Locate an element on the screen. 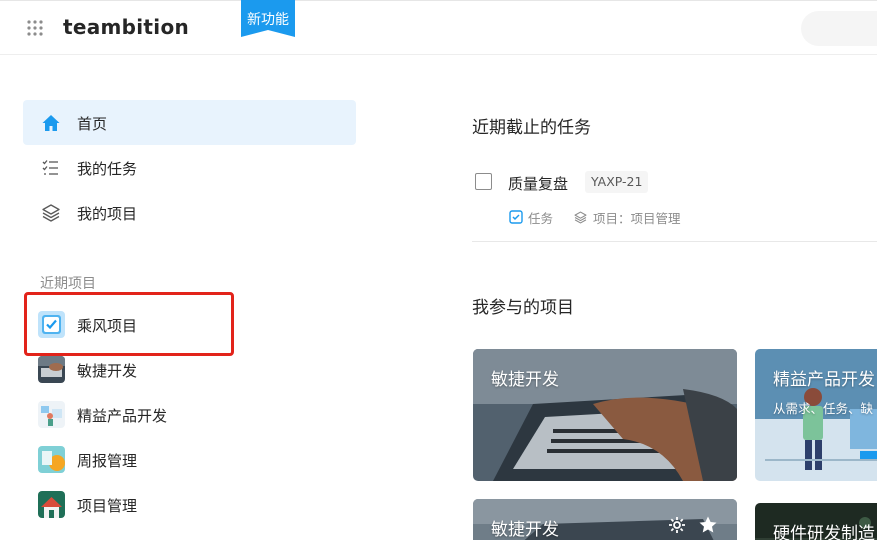  sidebar-item-home: 首页 is located at coordinates (189, 122).